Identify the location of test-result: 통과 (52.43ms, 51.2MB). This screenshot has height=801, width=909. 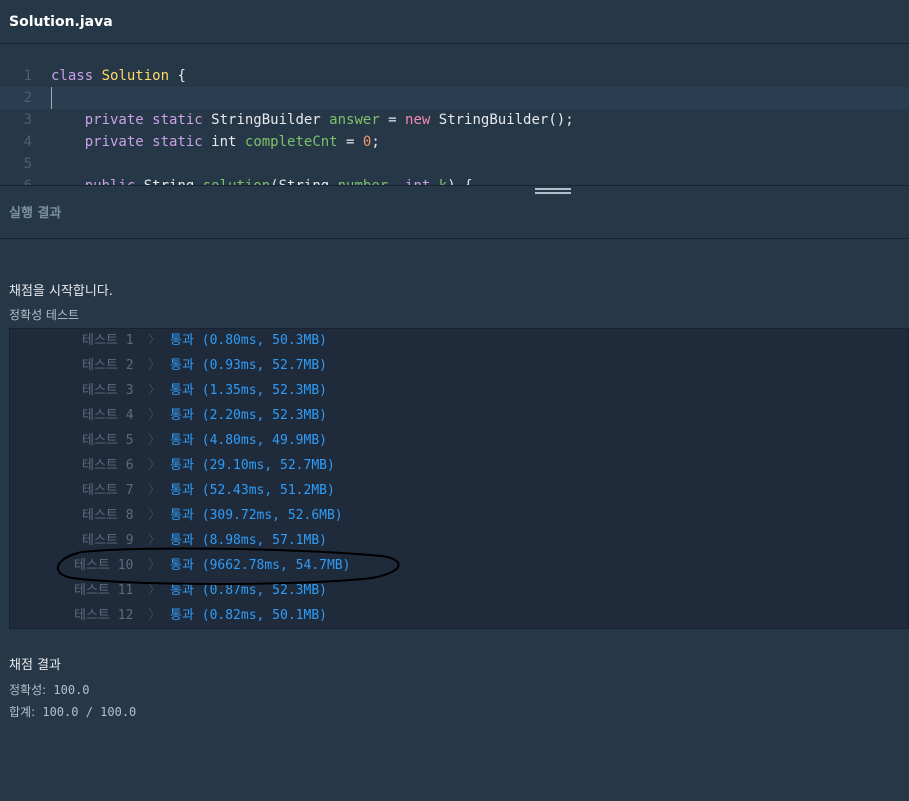
(252, 490).